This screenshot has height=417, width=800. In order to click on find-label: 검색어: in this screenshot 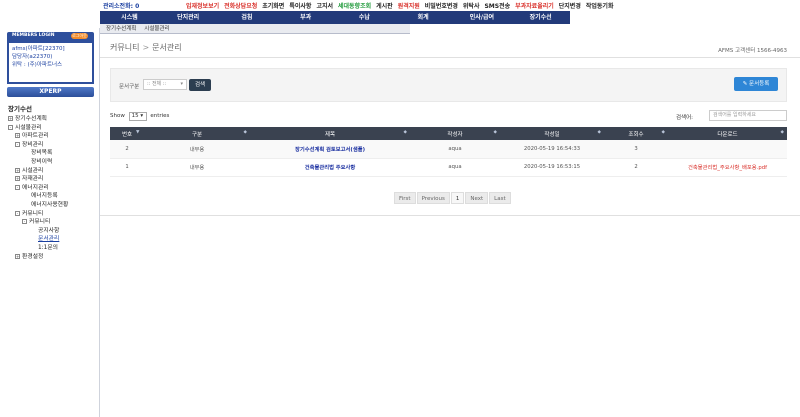, I will do `click(685, 118)`.